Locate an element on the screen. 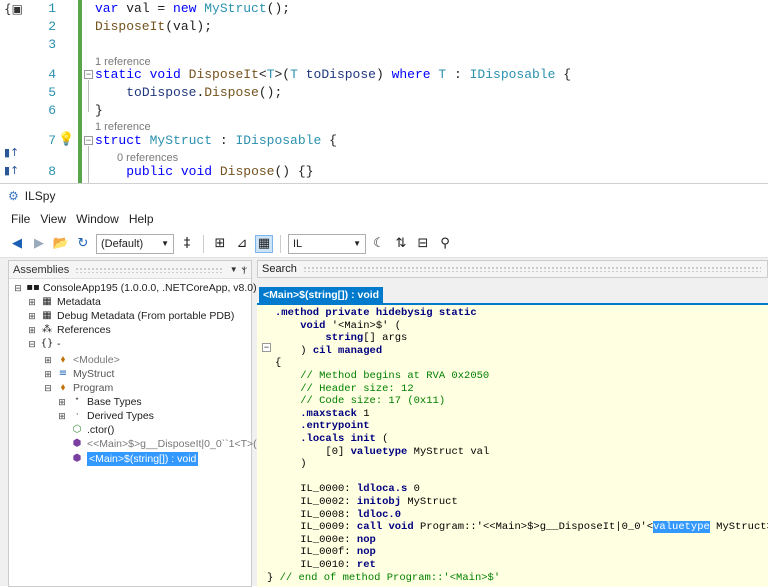 Image resolution: width=768 pixels, height=587 pixels. tree-label: <Module> is located at coordinates (96, 360).